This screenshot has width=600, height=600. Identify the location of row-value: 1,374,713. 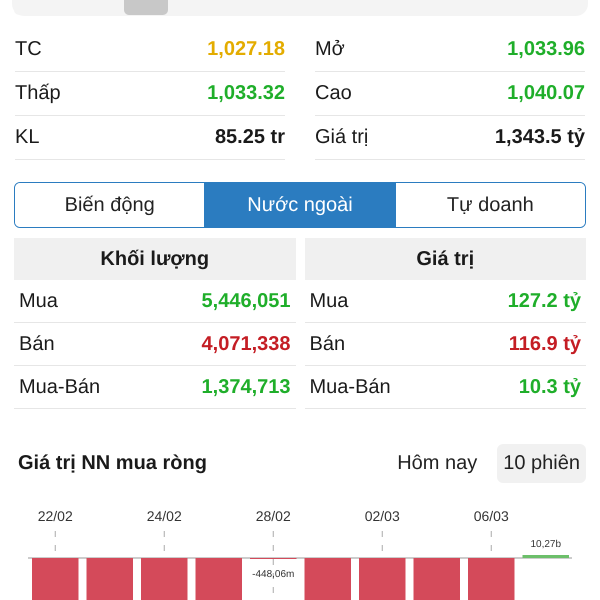
(246, 387).